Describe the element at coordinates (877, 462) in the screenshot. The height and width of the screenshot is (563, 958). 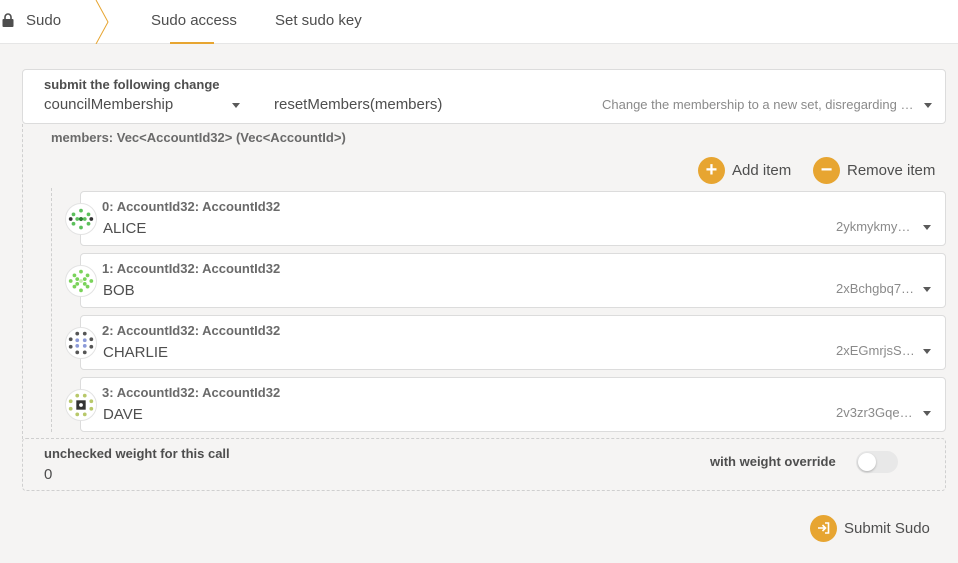
I see `weight-override-toggle` at that location.